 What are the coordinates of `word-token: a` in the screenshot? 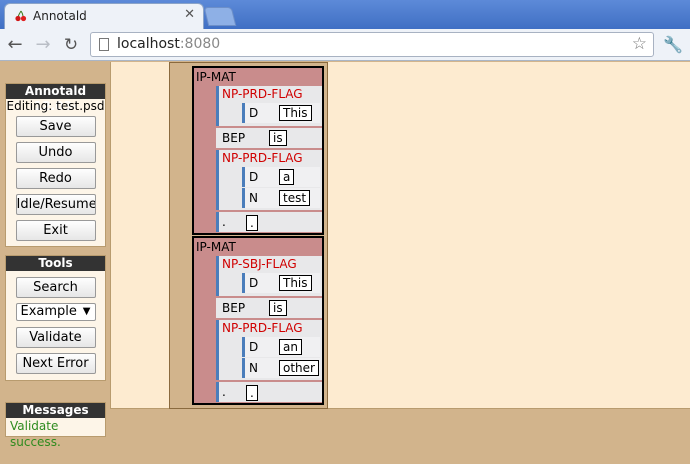 It's located at (287, 177).